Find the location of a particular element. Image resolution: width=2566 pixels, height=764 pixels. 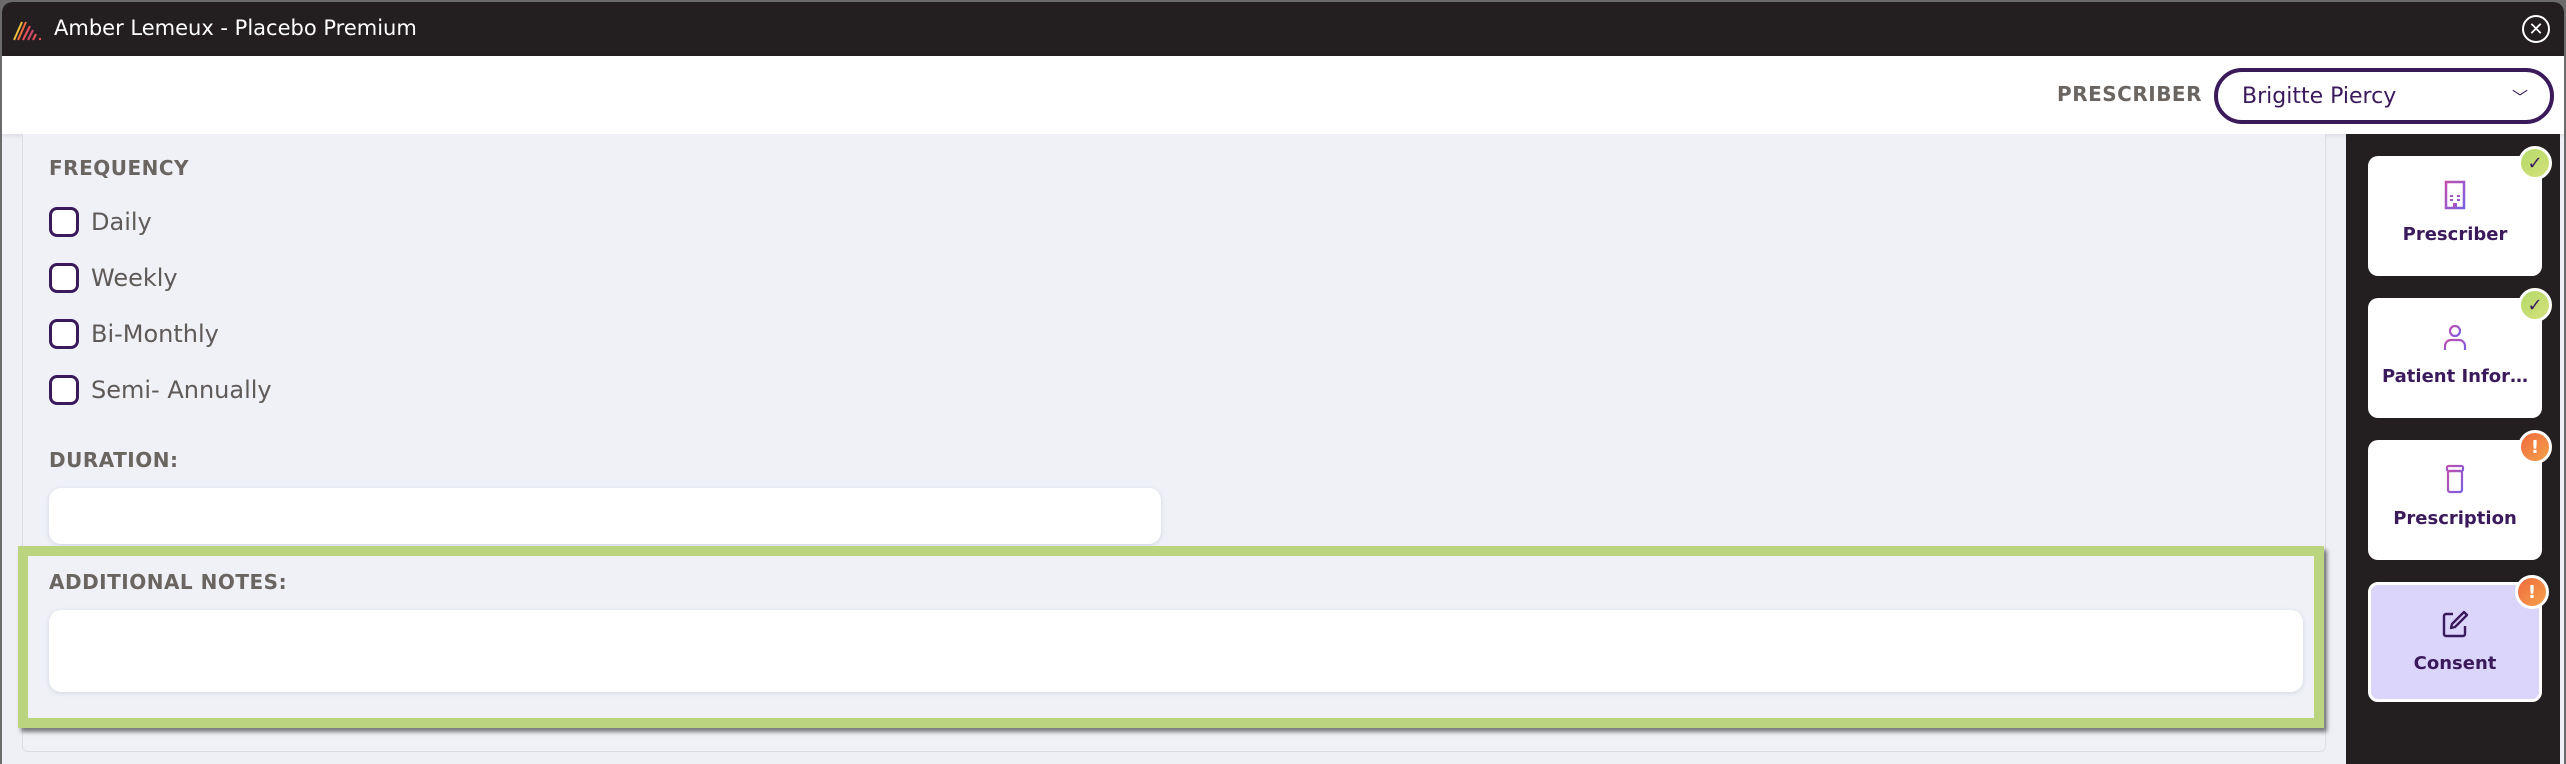

frequency-option-daily: Daily is located at coordinates (100, 222).